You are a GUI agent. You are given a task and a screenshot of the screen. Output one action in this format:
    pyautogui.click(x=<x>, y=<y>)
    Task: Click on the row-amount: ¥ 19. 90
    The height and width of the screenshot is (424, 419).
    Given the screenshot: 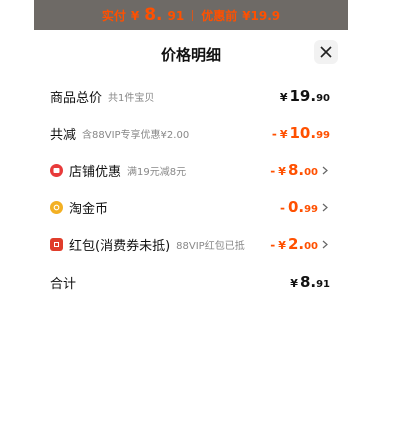 What is the action you would take?
    pyautogui.click(x=305, y=96)
    